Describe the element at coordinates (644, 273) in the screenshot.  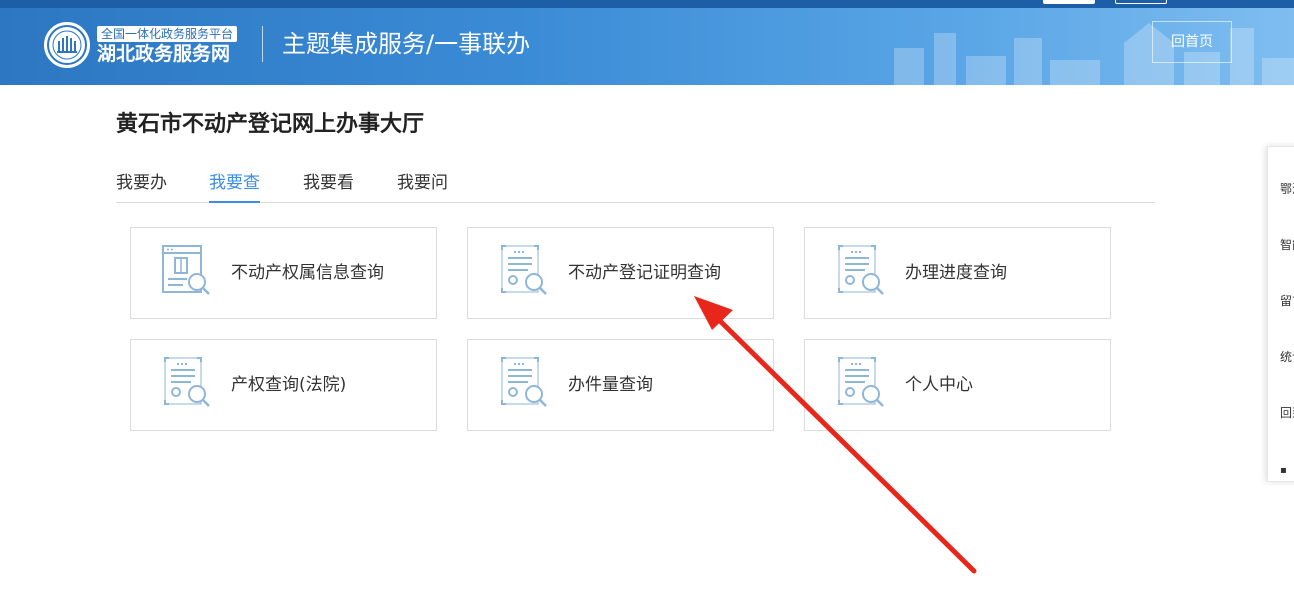
I see `card-label: 不动产登记证明查询` at that location.